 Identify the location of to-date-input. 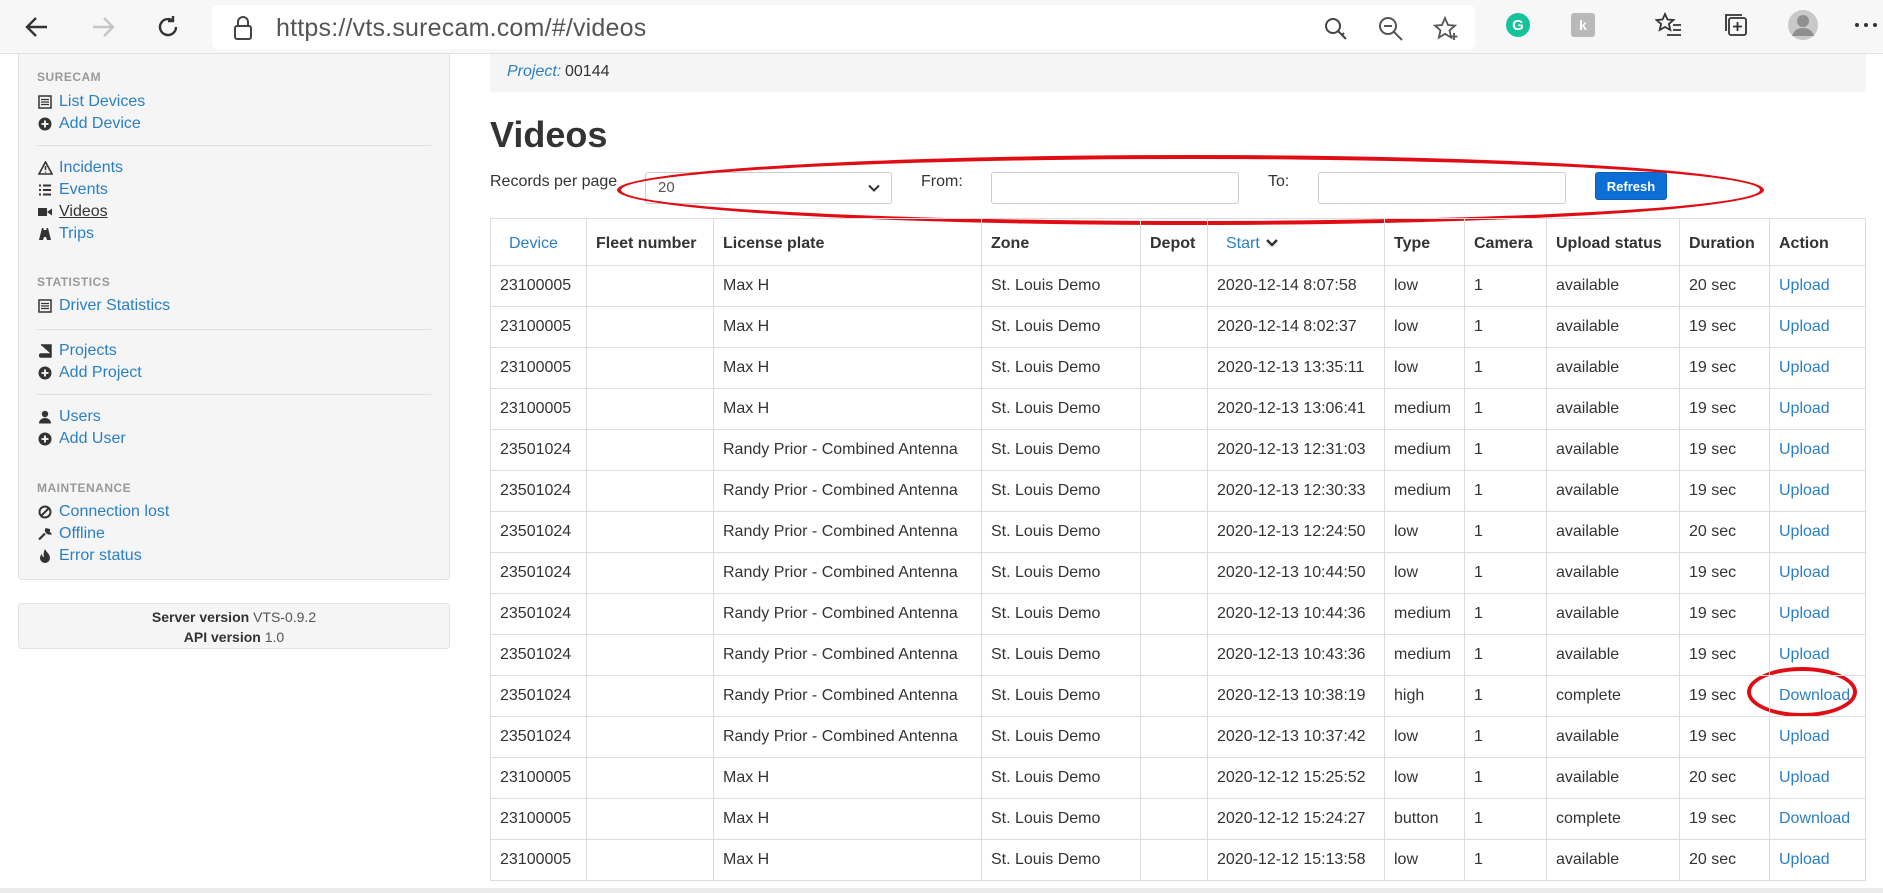
(1442, 188).